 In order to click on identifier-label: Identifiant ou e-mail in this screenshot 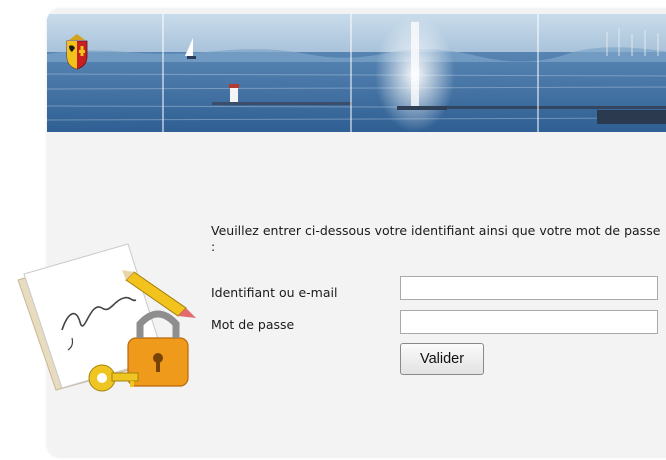, I will do `click(274, 292)`.